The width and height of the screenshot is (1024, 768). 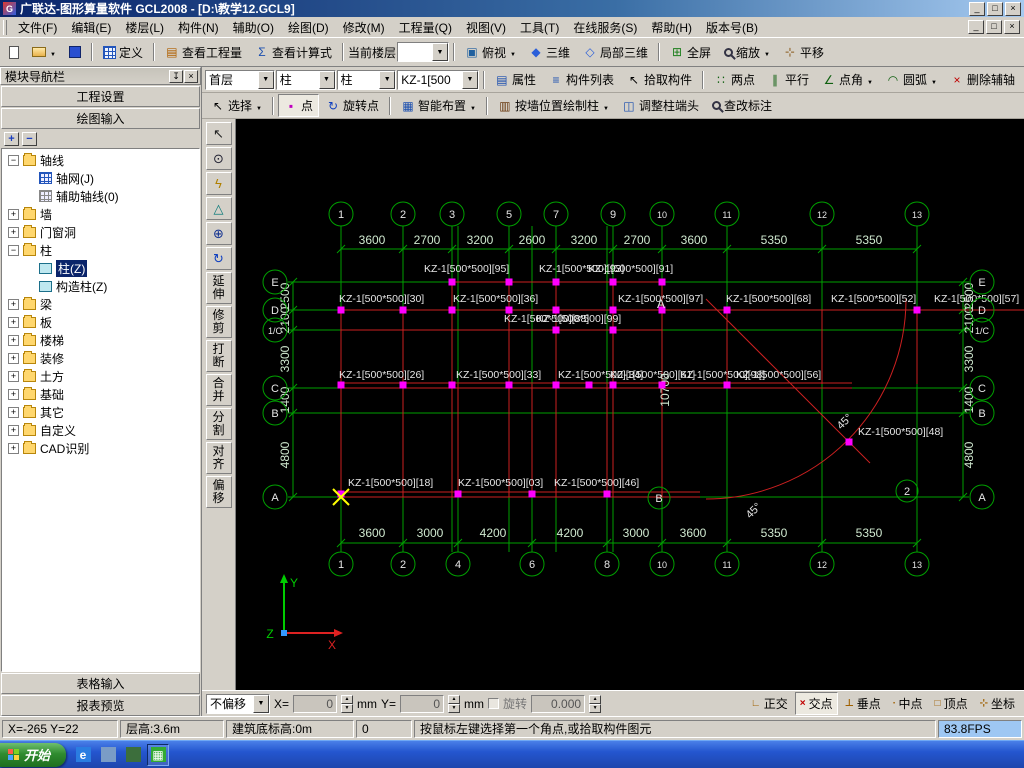 What do you see at coordinates (218, 424) in the screenshot?
I see `split-tool: 分割` at bounding box center [218, 424].